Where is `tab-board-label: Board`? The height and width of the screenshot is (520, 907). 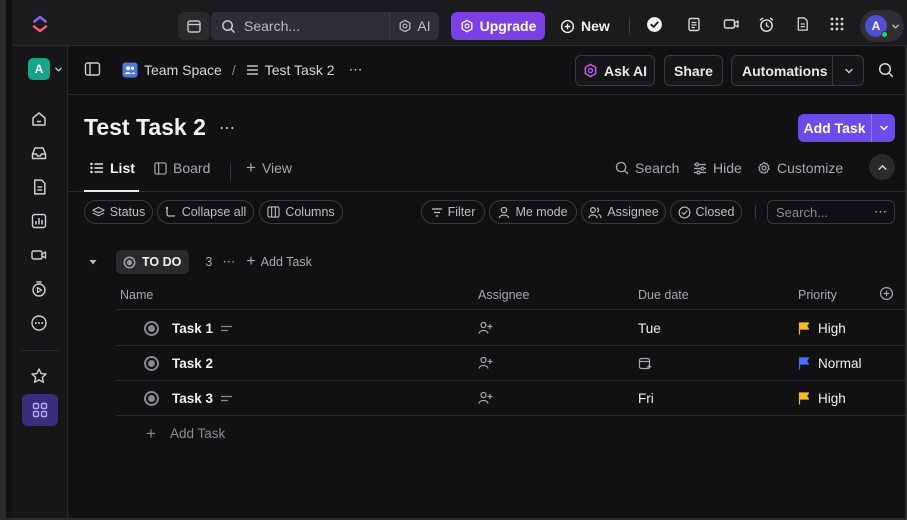 tab-board-label: Board is located at coordinates (192, 168).